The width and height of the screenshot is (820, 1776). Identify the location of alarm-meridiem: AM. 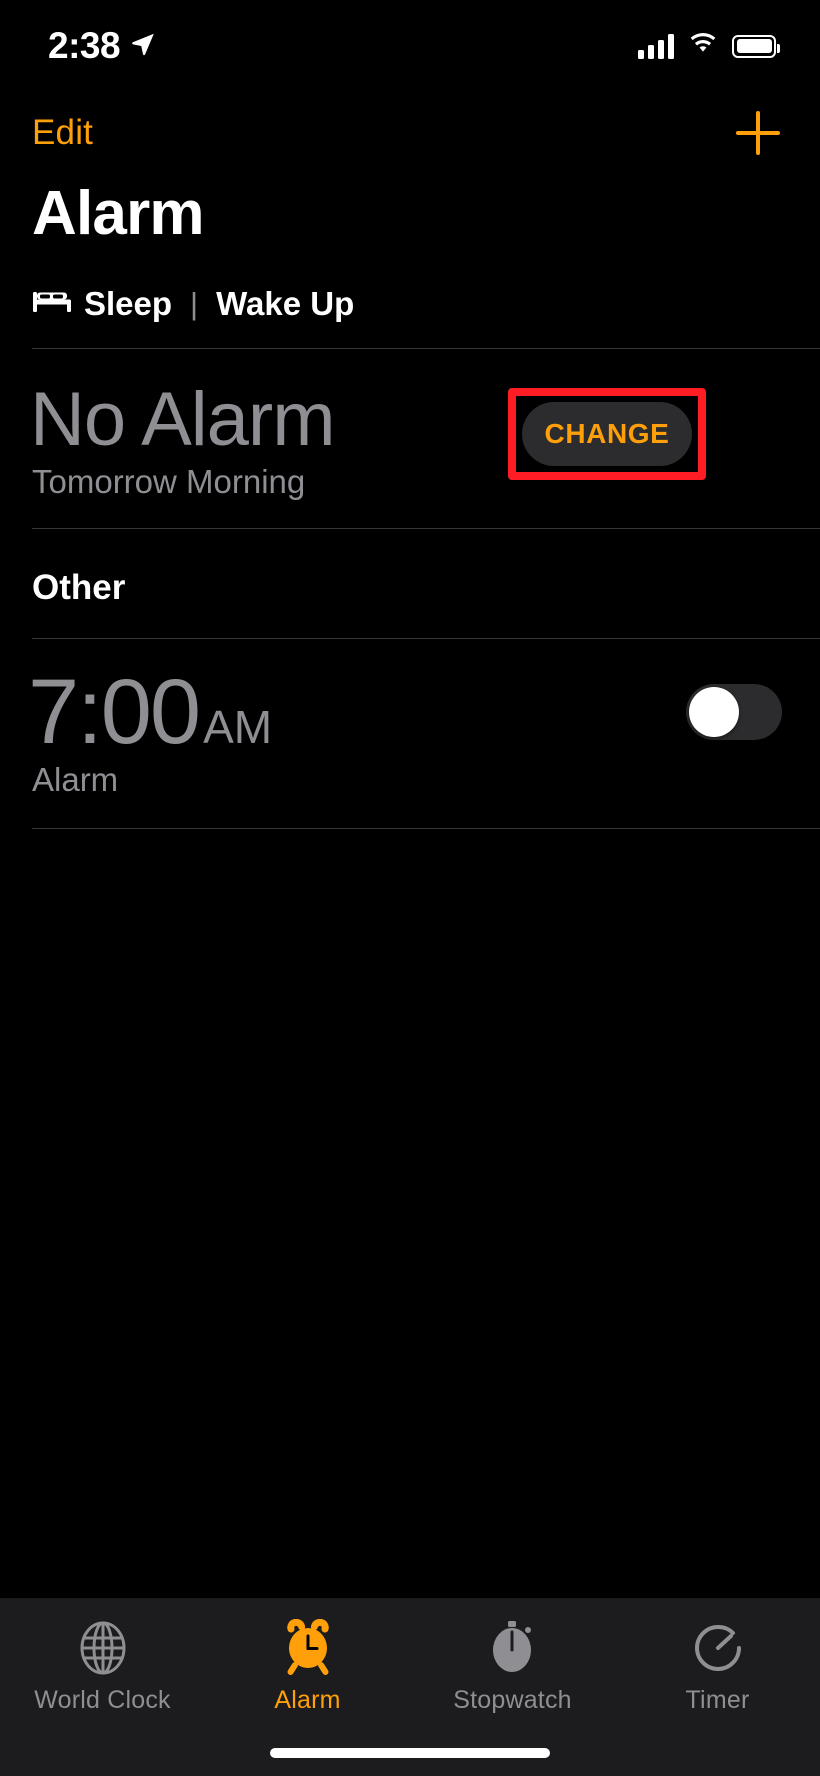
(238, 727).